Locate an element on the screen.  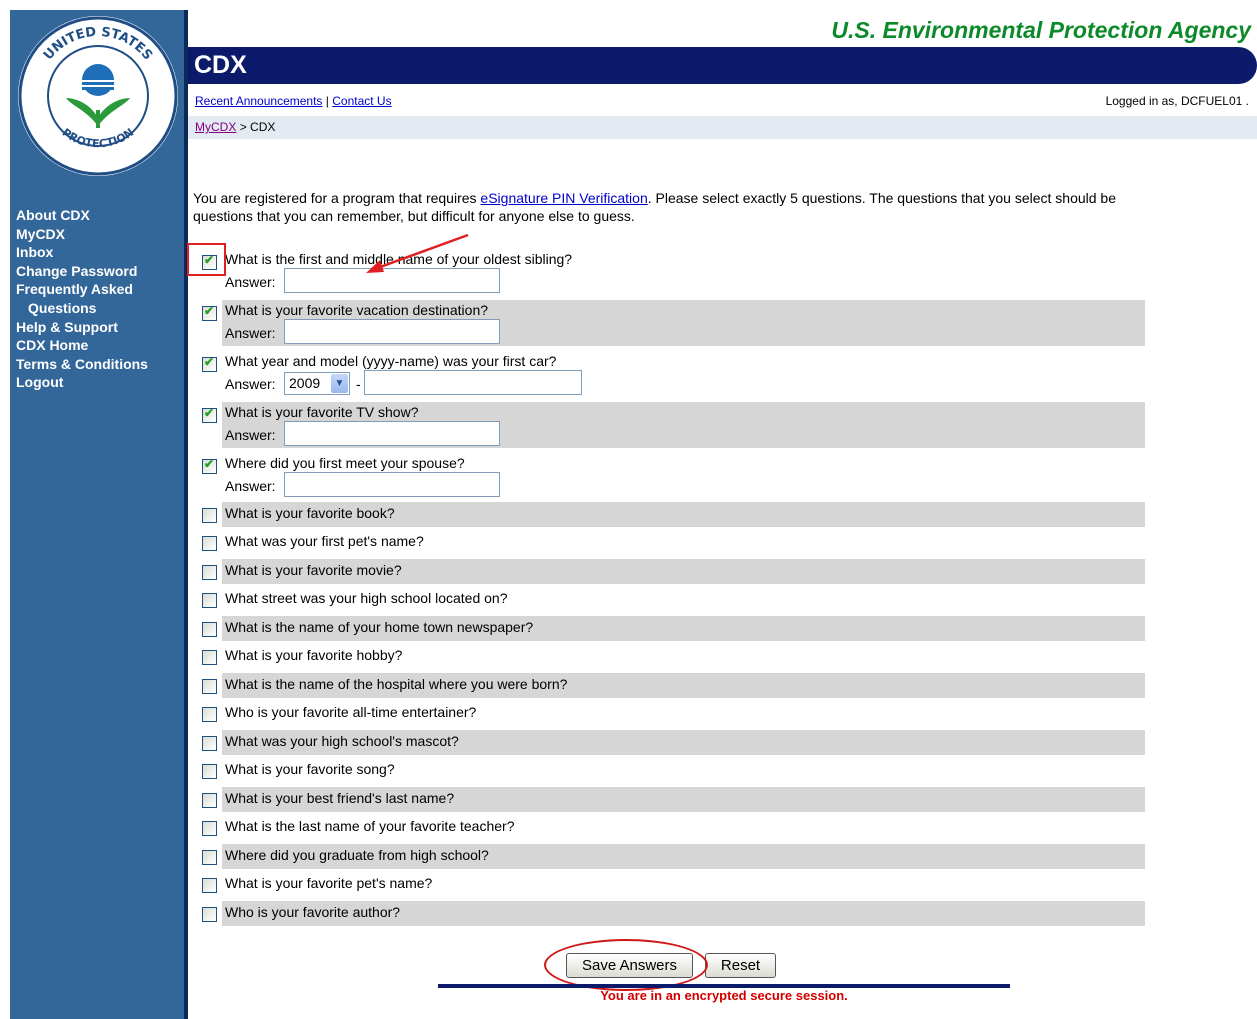
chevron-down-icon: ▼ is located at coordinates (339, 383).